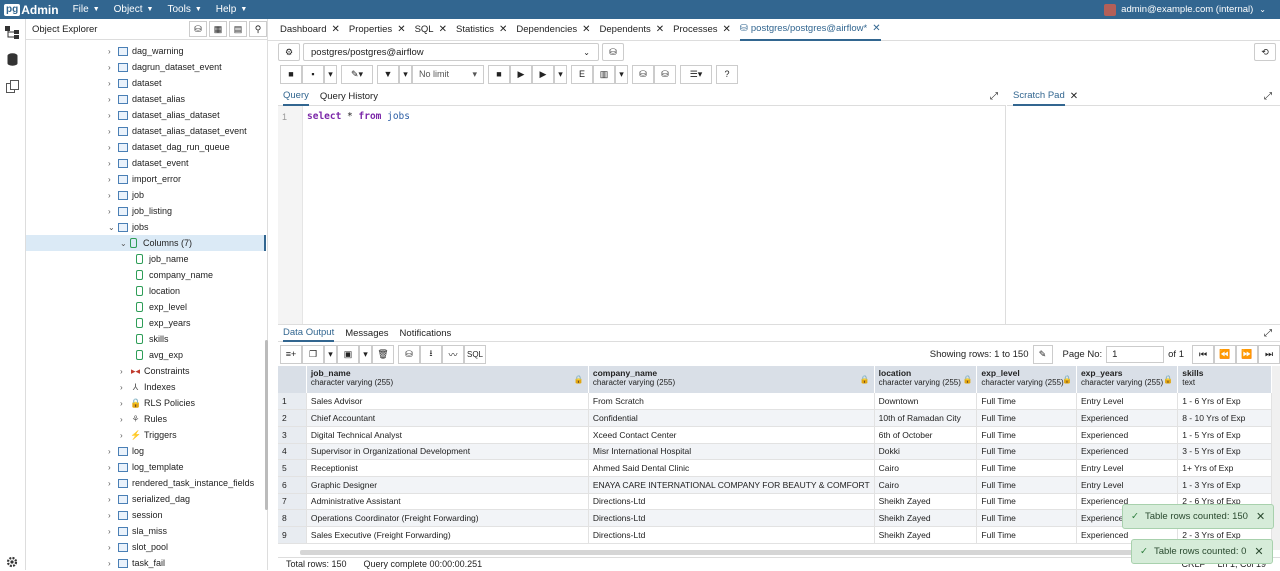 The image size is (1280, 571). What do you see at coordinates (125, 243) in the screenshot?
I see `chevron-down-icon: ⌄` at bounding box center [125, 243].